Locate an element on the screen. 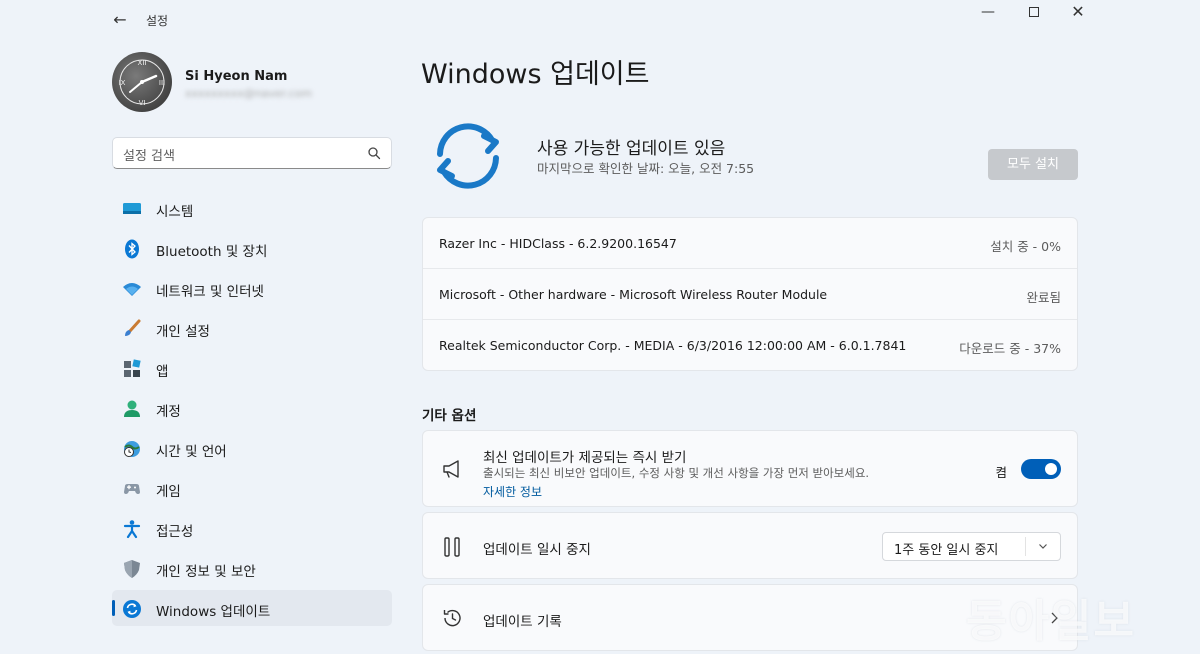 This screenshot has height=654, width=1200. update-status: 다운로드 중 - 37% is located at coordinates (1010, 348).